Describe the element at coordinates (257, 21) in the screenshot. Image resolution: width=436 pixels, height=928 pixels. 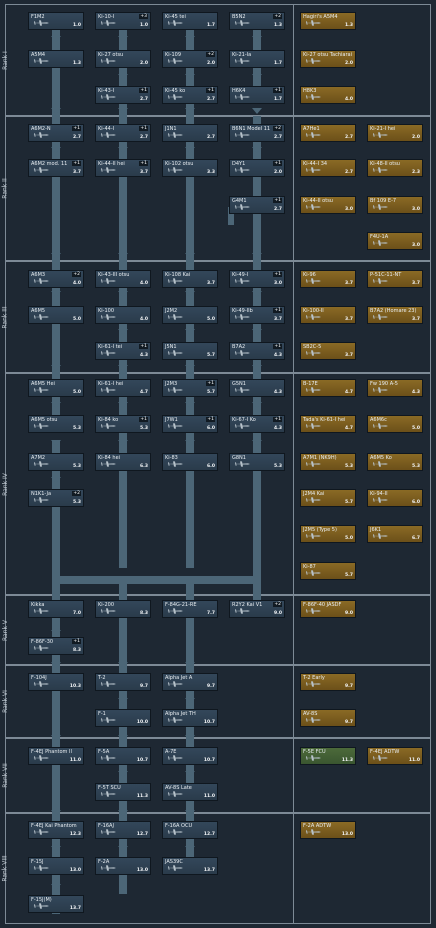
I see `vehicle-card: B5N2 1.3 +2` at that location.